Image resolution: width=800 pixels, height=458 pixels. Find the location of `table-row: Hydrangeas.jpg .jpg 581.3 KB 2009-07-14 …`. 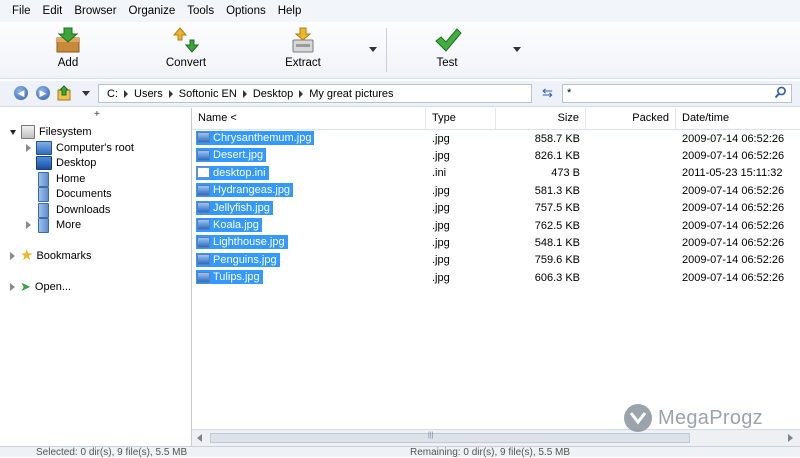

table-row: Hydrangeas.jpg .jpg 581.3 KB 2009-07-14 … is located at coordinates (496, 190).